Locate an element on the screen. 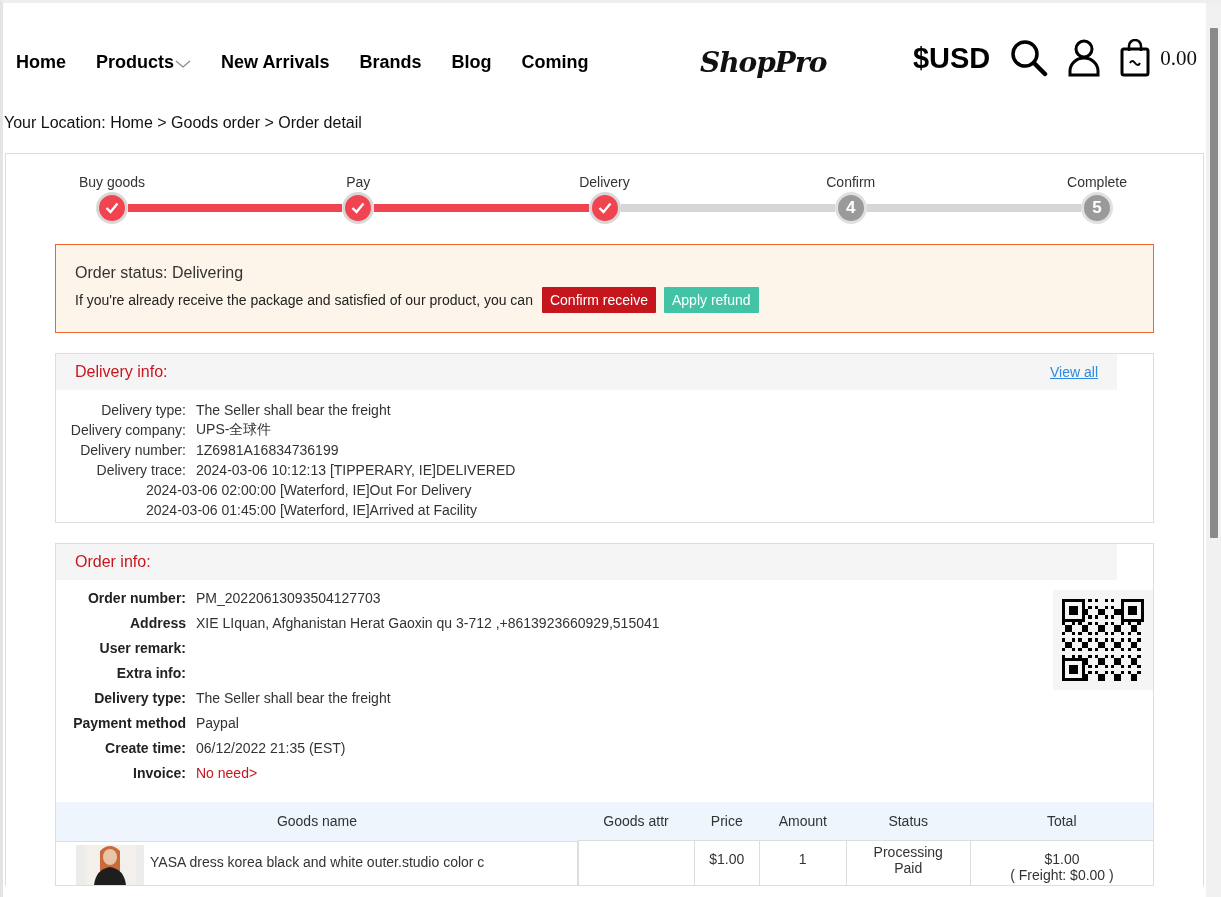 Image resolution: width=1221 pixels, height=897 pixels. nav-link: New Arrivals is located at coordinates (275, 62).